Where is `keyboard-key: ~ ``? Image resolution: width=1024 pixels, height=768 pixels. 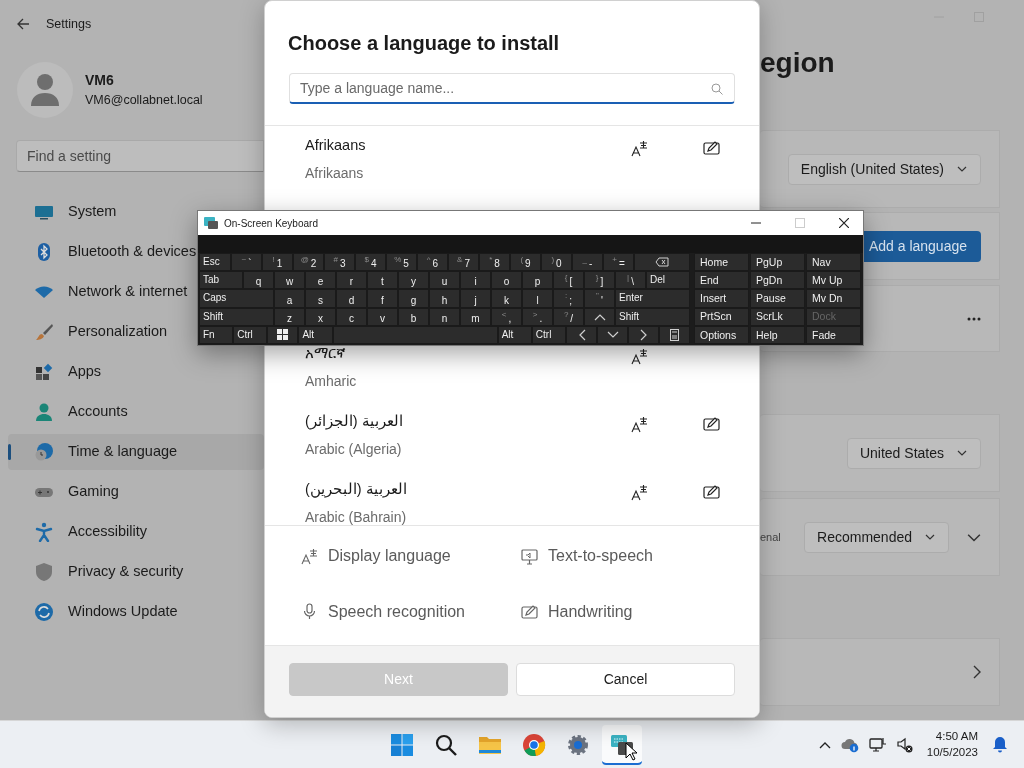
keyboard-key: ~ ` is located at coordinates (246, 262).